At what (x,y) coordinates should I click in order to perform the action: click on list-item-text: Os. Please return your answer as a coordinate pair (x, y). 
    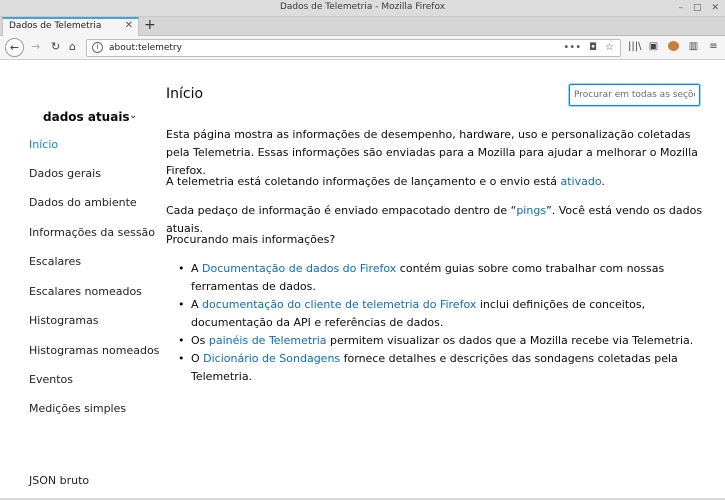
    Looking at the image, I should click on (200, 340).